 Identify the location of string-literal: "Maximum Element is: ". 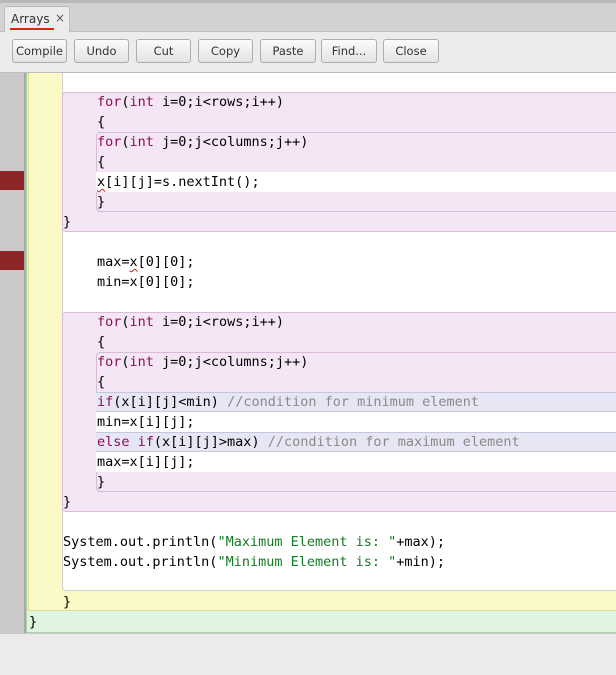
(307, 542).